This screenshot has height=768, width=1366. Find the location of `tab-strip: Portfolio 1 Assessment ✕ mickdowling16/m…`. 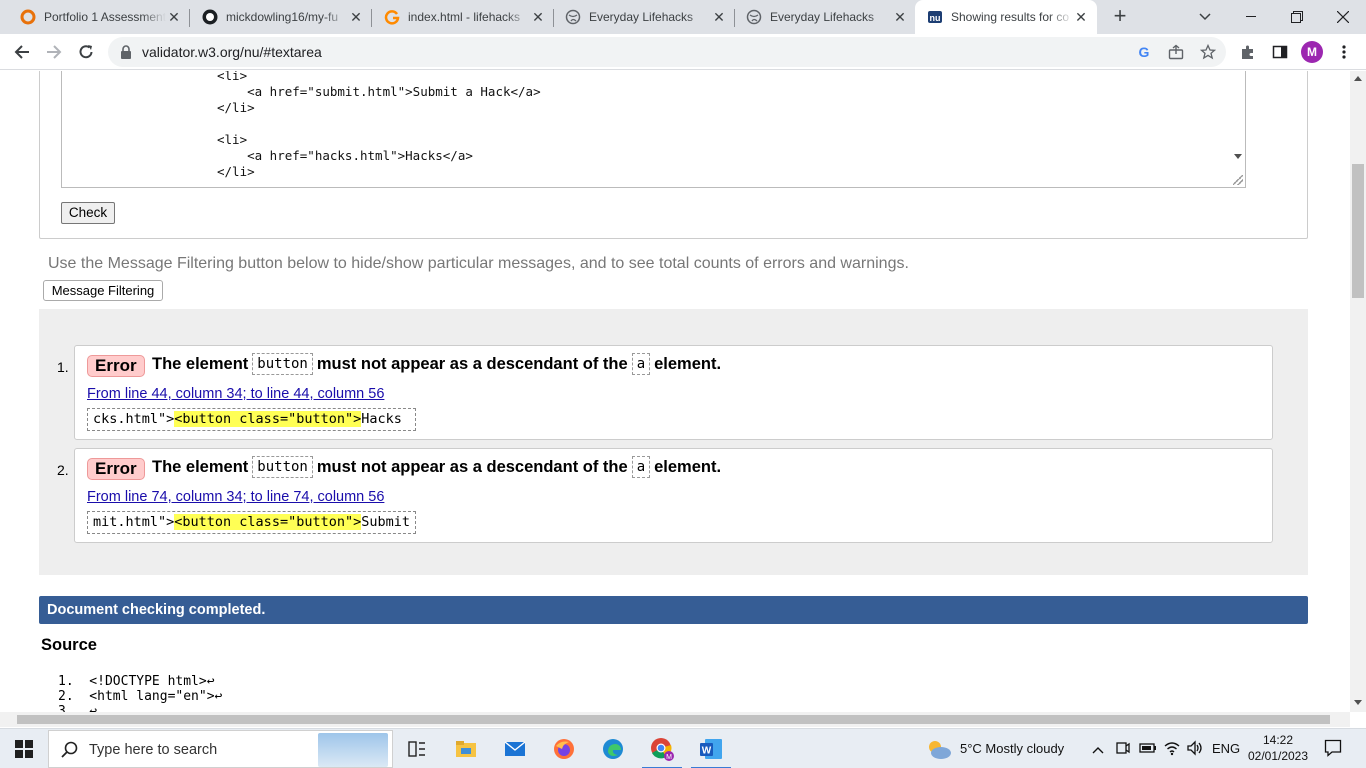

tab-strip: Portfolio 1 Assessment ✕ mickdowling16/m… is located at coordinates (683, 17).